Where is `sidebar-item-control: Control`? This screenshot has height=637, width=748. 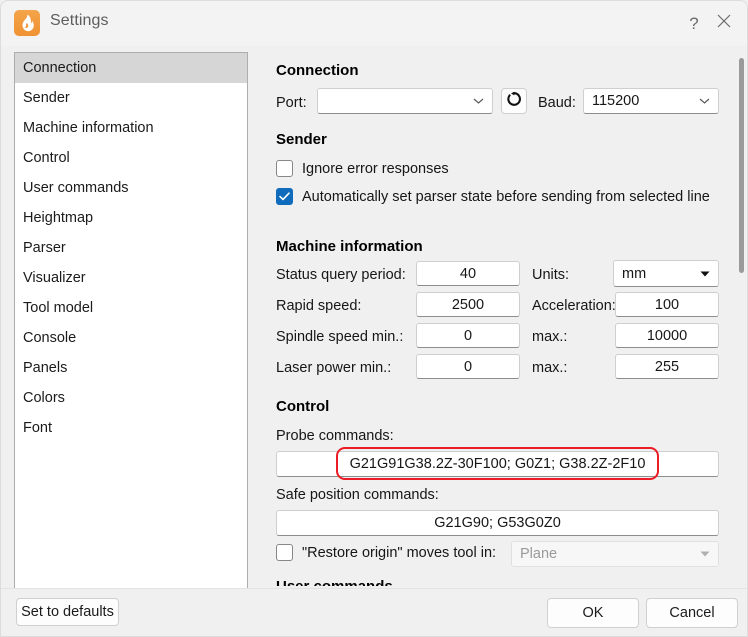
sidebar-item-control: Control is located at coordinates (131, 158).